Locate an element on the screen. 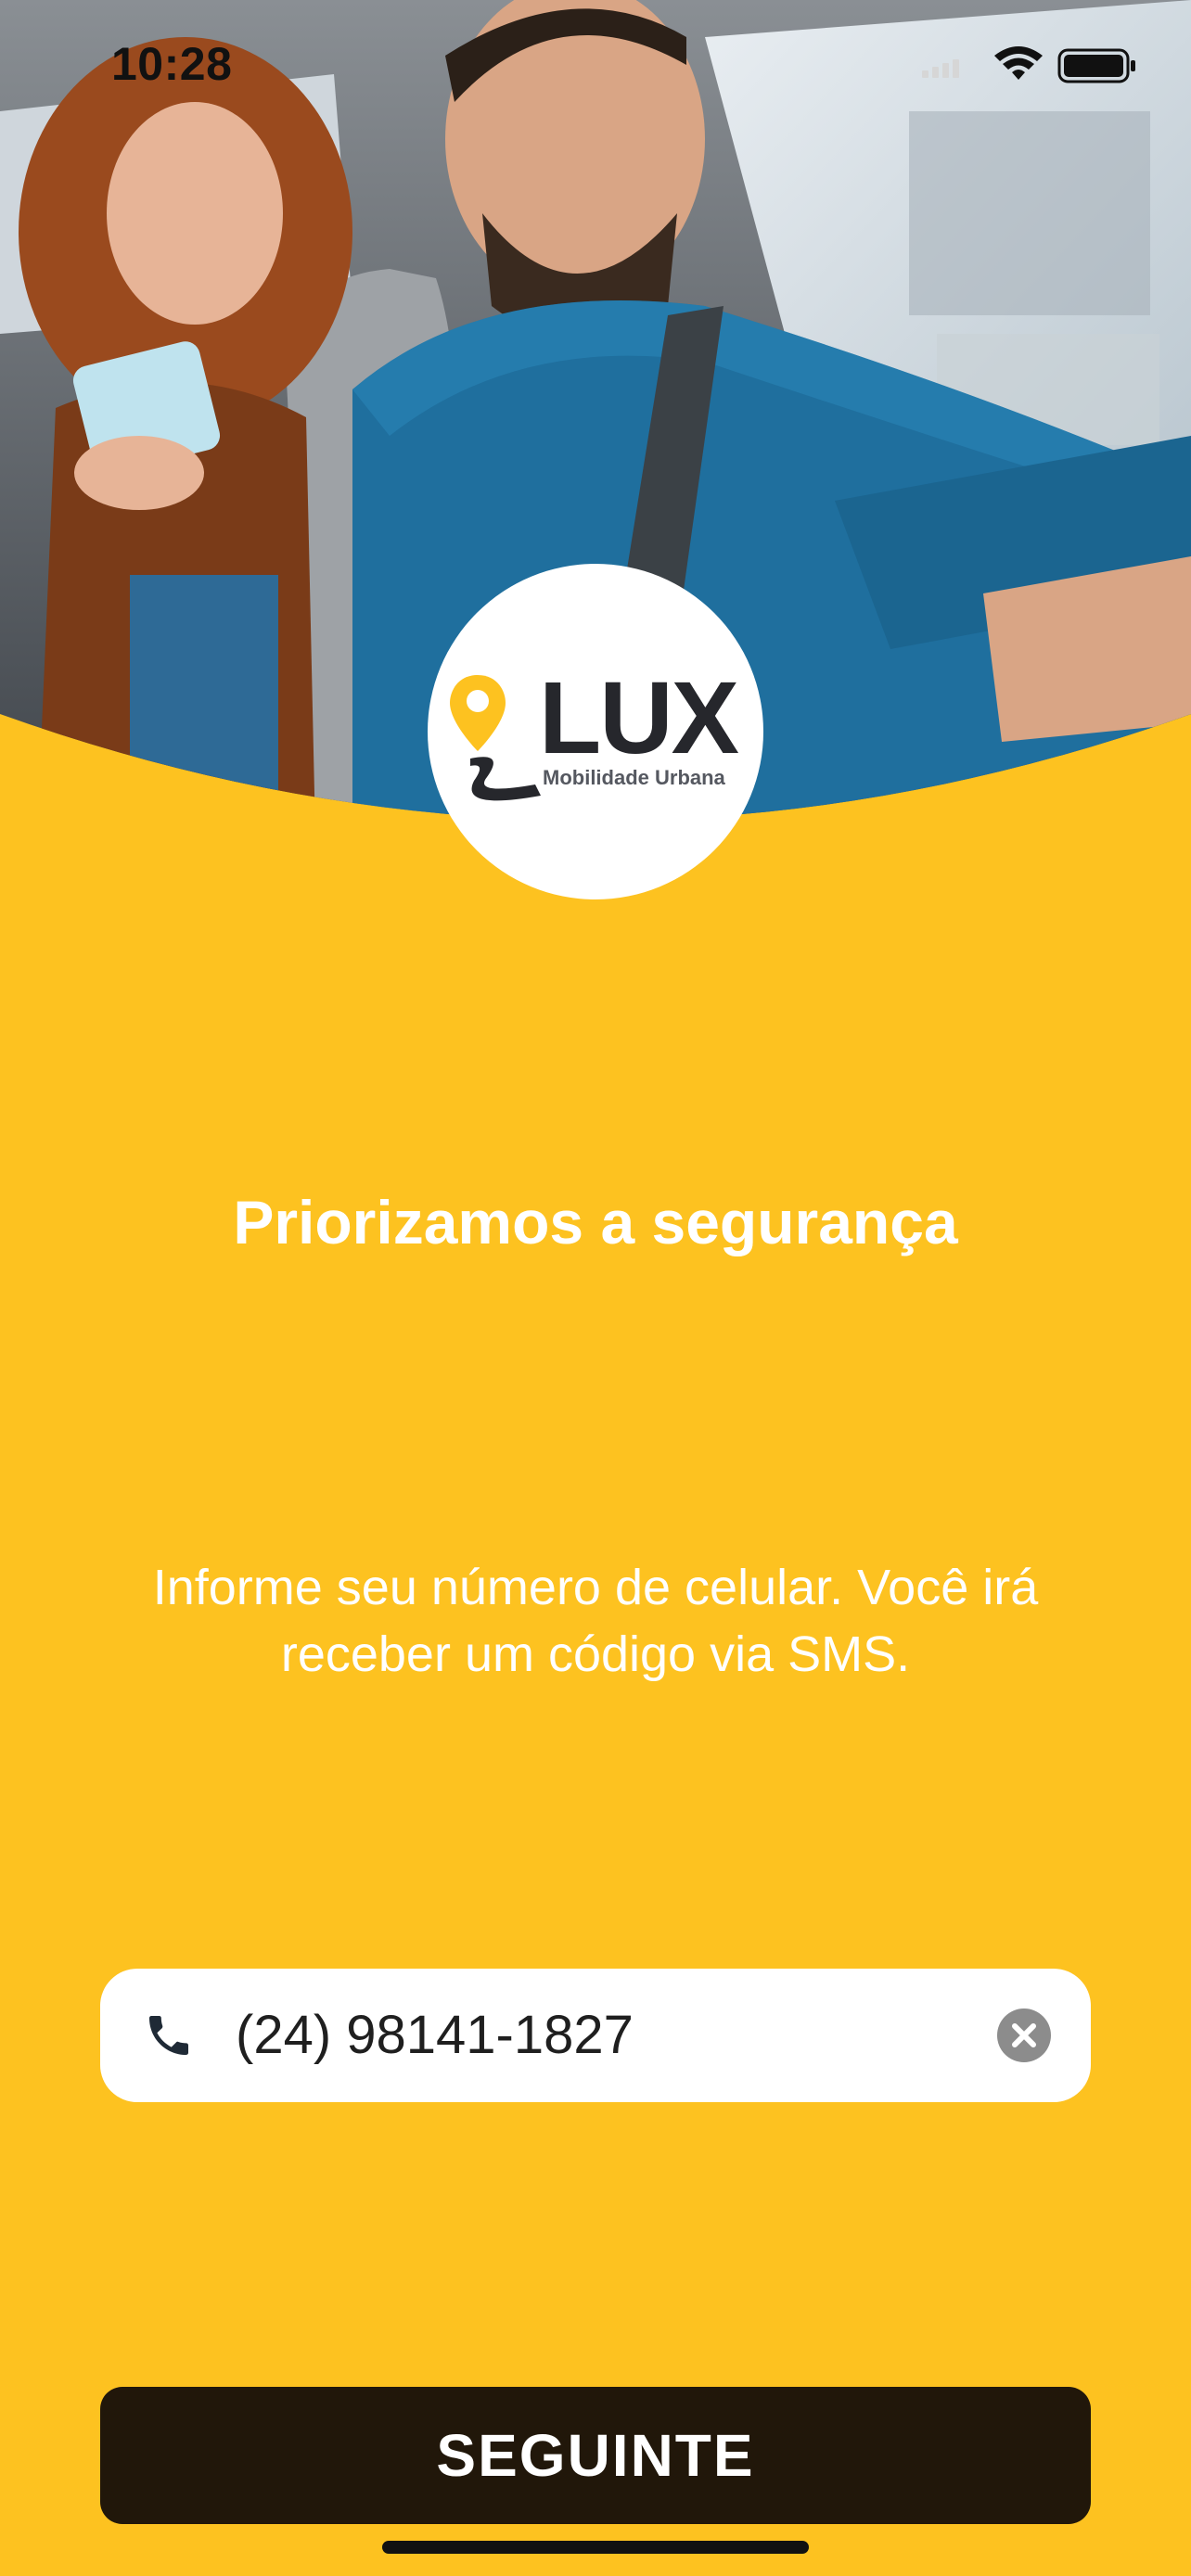 This screenshot has width=1191, height=2576. brand-tagline: Mobilidade Urbana is located at coordinates (634, 777).